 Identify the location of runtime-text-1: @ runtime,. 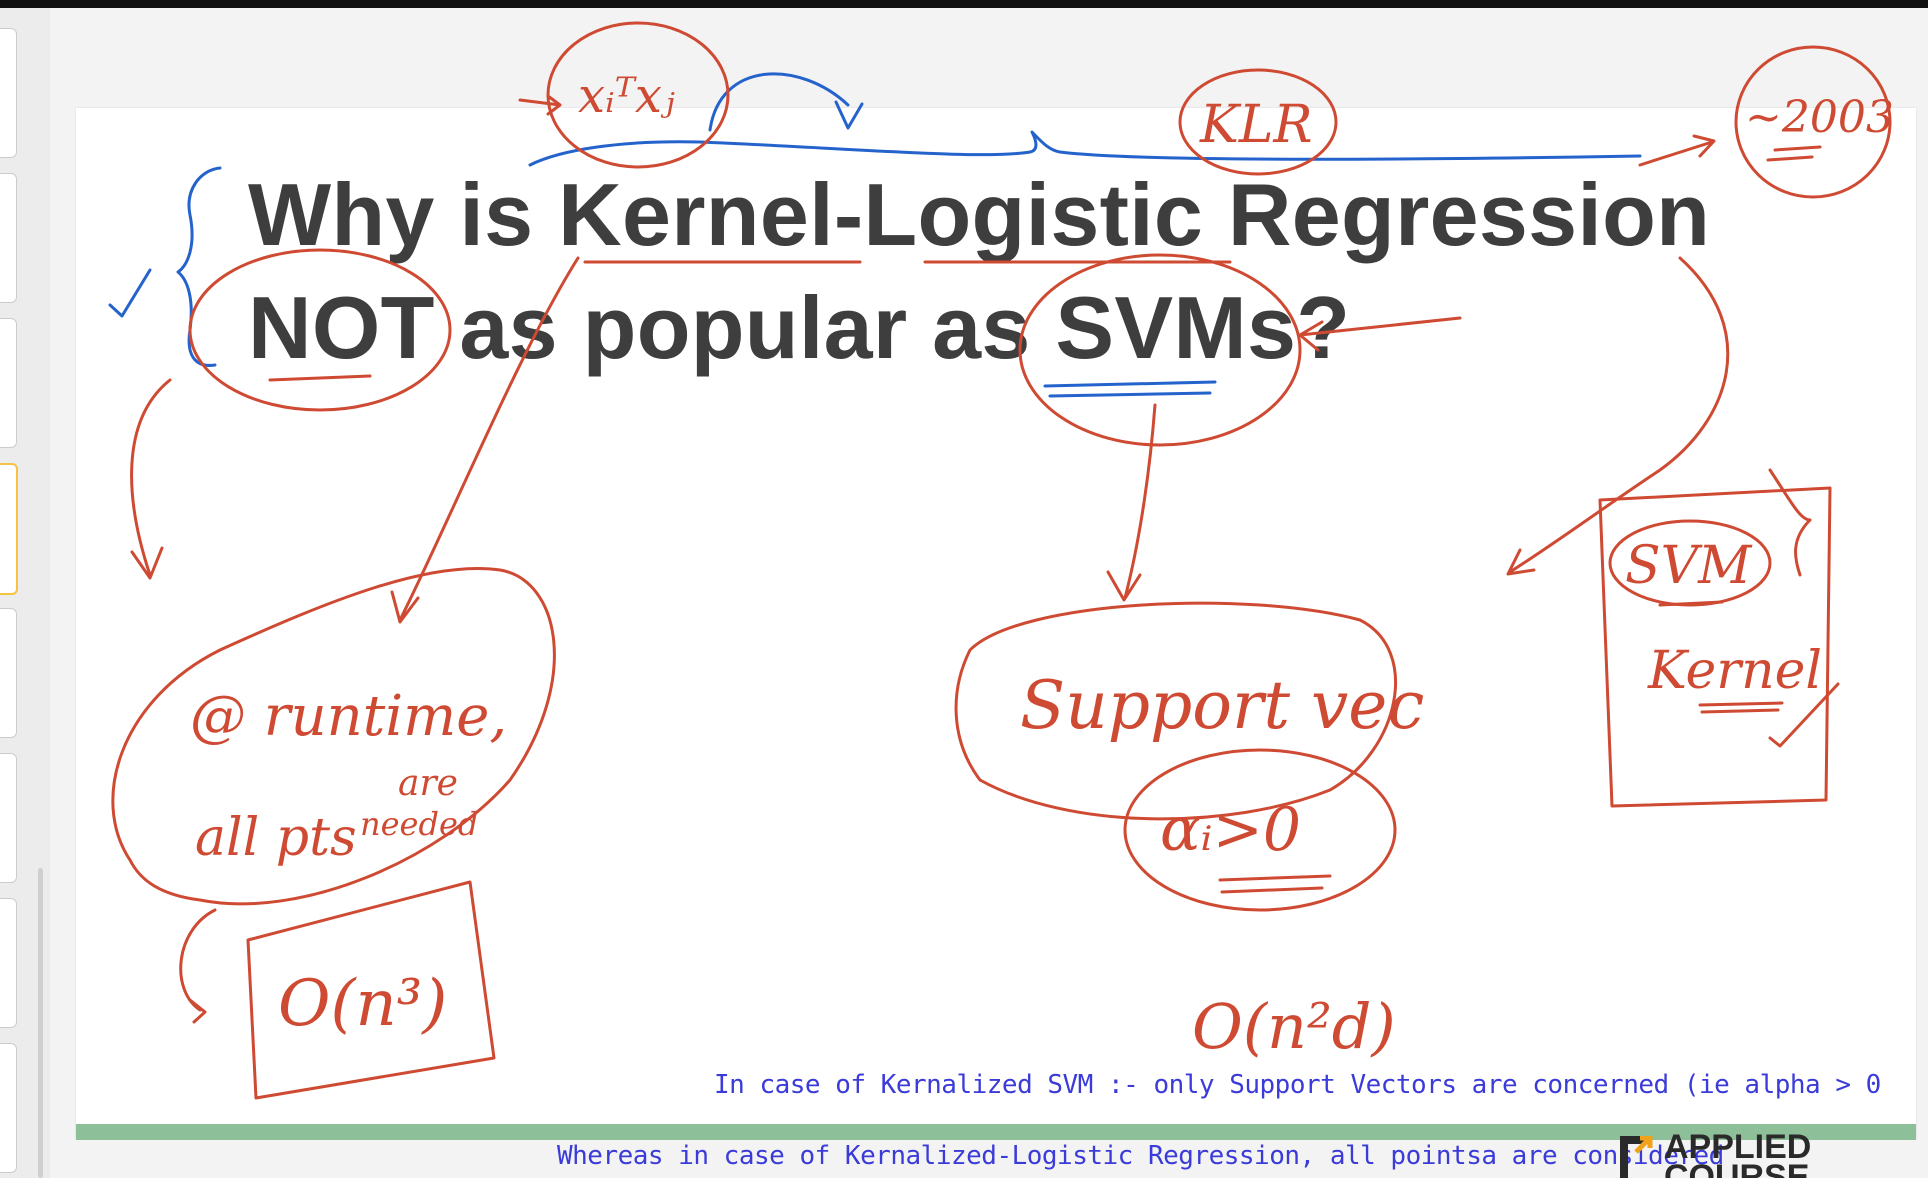
(348, 716).